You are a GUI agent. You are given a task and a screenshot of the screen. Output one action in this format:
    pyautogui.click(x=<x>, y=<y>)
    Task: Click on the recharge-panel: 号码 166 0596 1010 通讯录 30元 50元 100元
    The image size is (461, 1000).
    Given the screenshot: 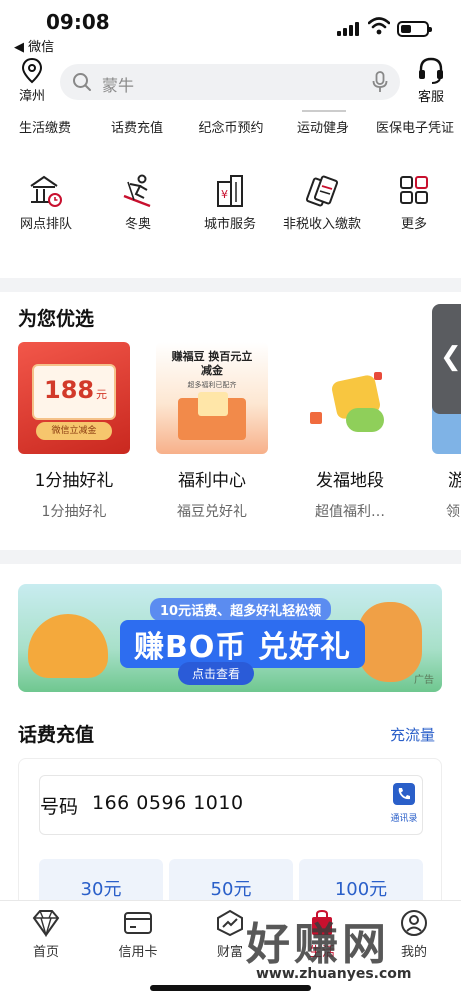 What is the action you would take?
    pyautogui.click(x=230, y=838)
    